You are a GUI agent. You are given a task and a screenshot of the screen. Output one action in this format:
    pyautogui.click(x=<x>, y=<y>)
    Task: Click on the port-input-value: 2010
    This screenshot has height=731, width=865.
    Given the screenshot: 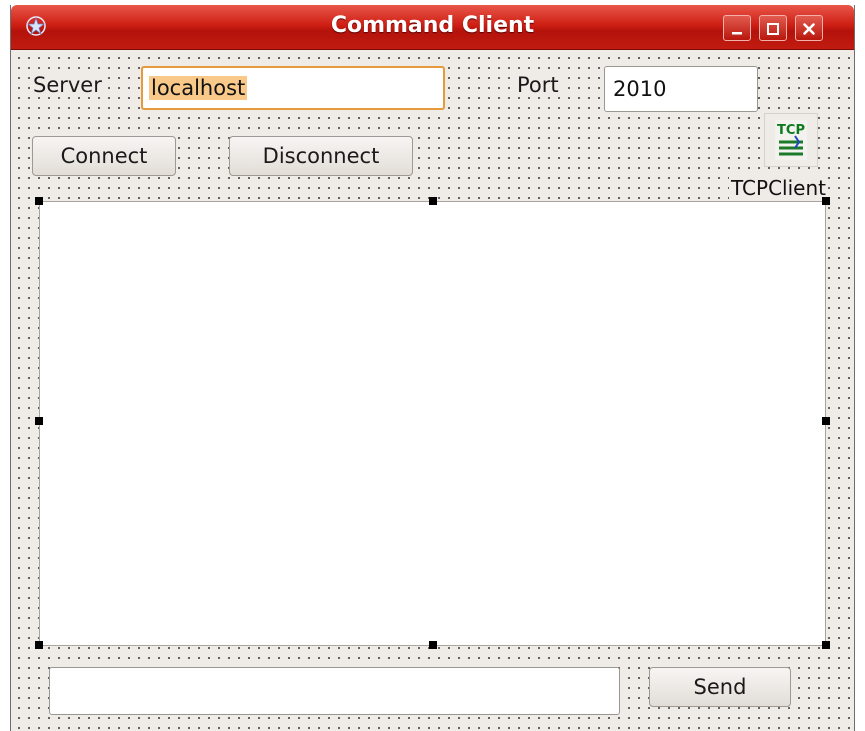 What is the action you would take?
    pyautogui.click(x=640, y=89)
    